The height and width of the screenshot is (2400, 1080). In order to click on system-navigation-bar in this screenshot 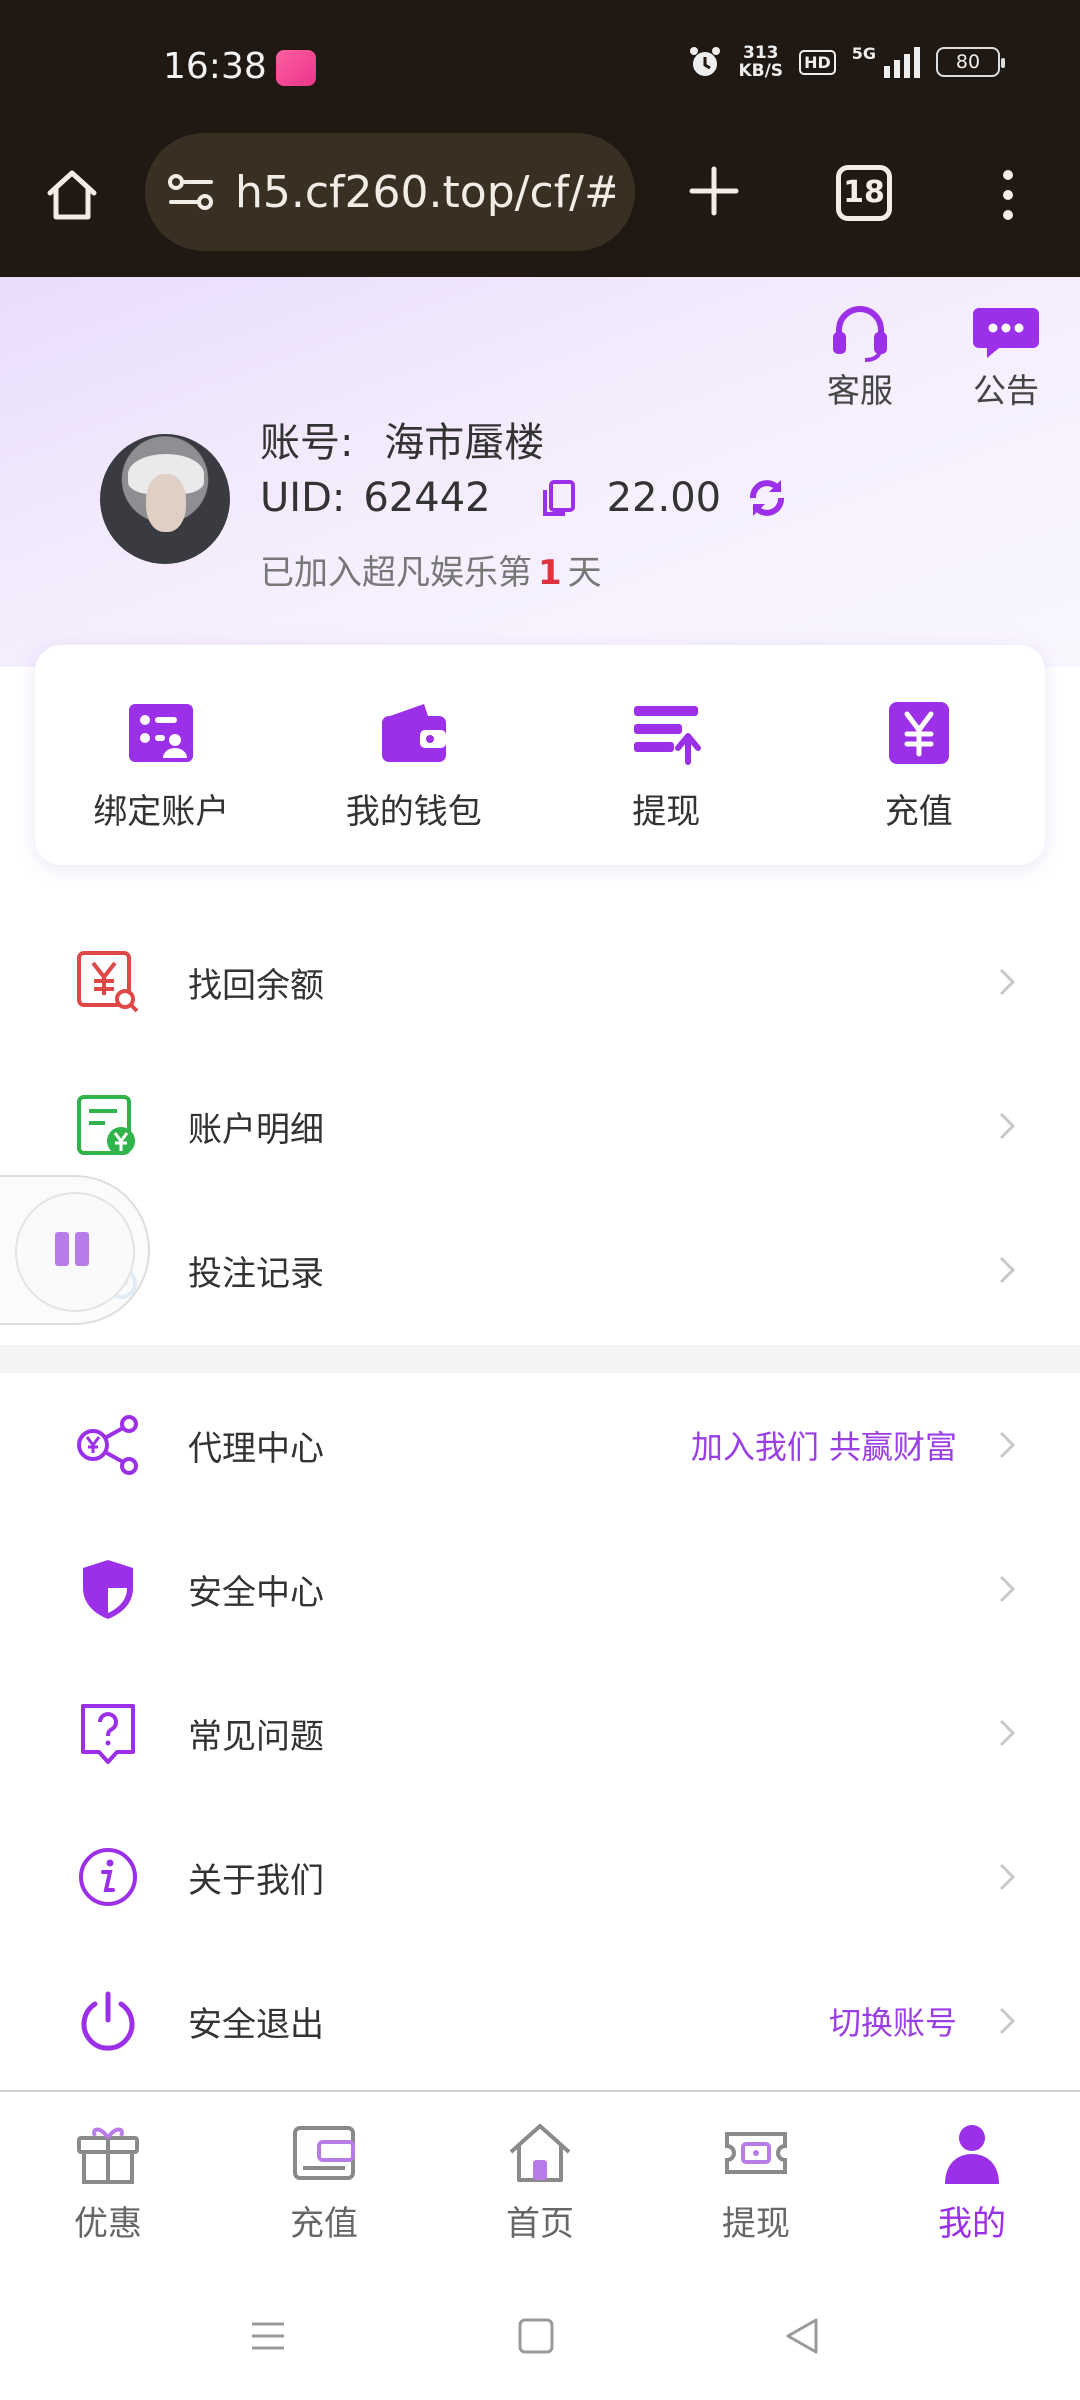, I will do `click(540, 2345)`.